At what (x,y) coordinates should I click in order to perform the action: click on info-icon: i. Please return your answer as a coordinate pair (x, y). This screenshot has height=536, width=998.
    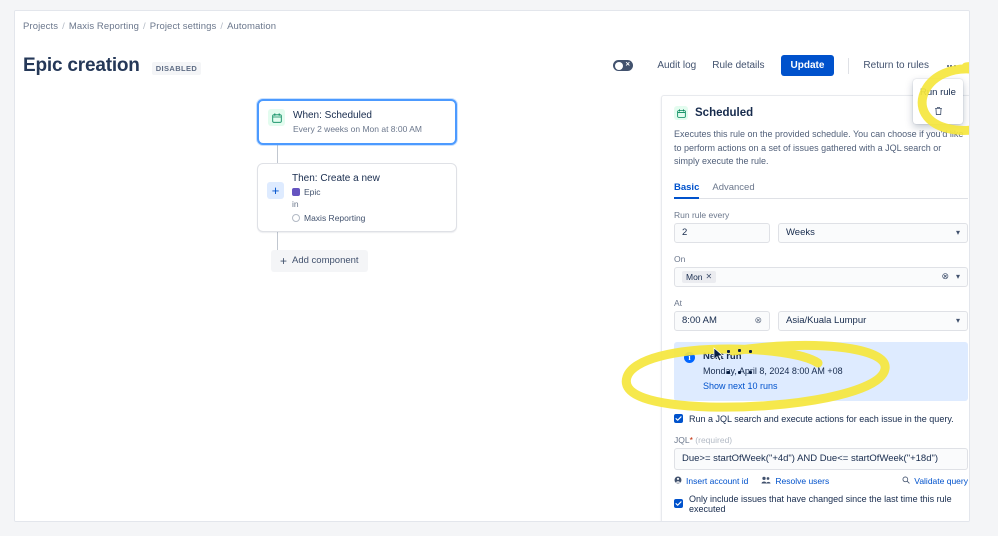
    Looking at the image, I should click on (689, 357).